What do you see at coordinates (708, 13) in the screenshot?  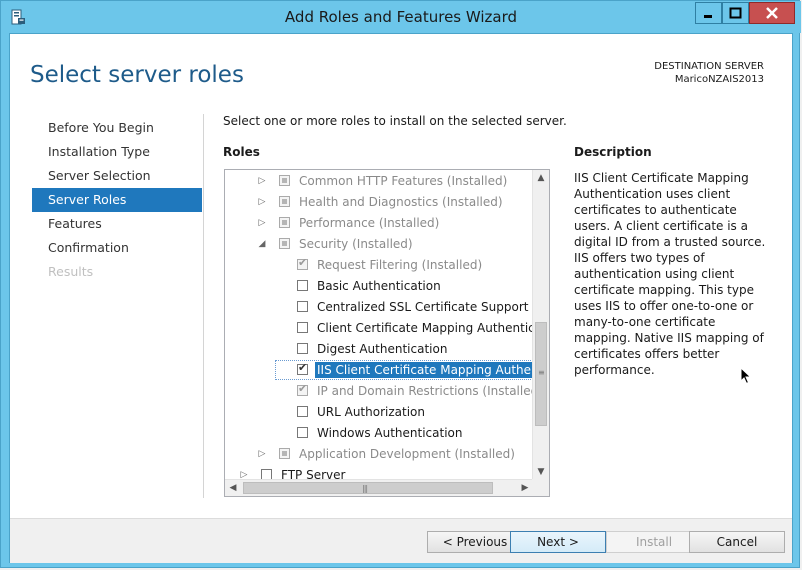 I see `minimize-button` at bounding box center [708, 13].